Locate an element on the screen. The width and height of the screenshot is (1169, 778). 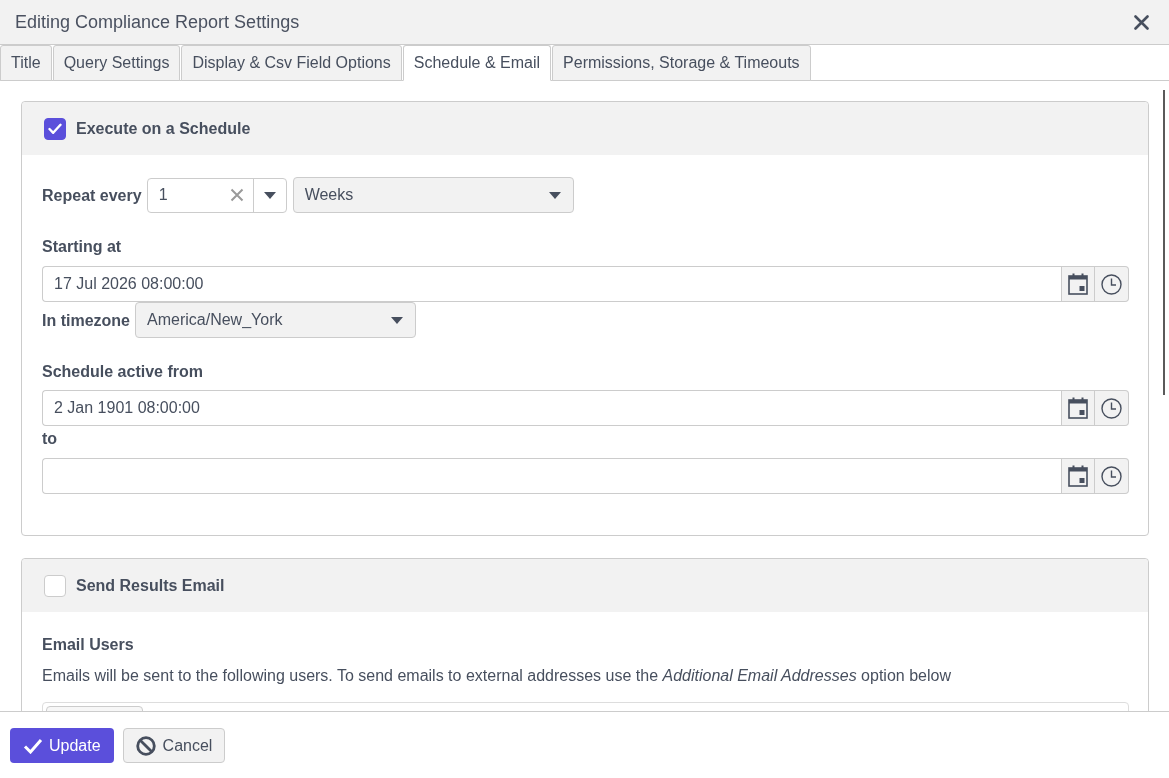
clear-icon is located at coordinates (236, 195).